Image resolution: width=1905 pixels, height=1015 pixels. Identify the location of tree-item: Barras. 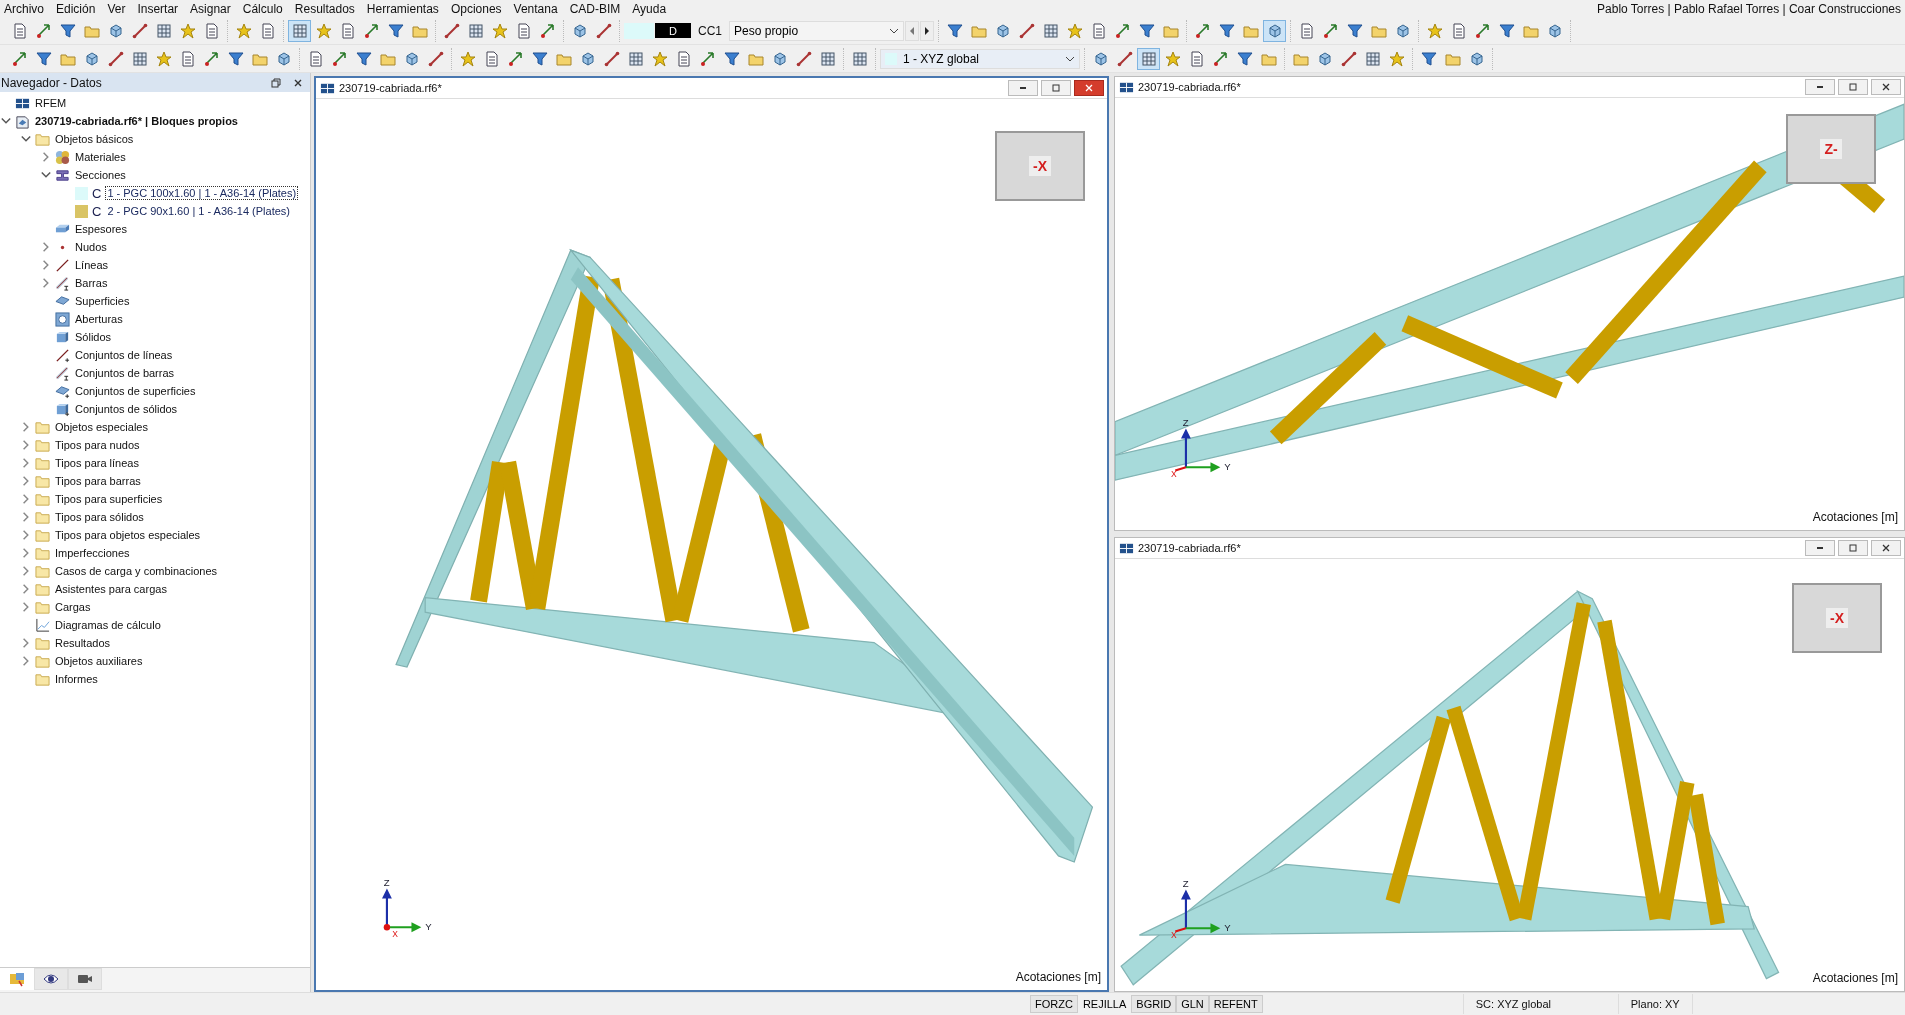
(91, 283).